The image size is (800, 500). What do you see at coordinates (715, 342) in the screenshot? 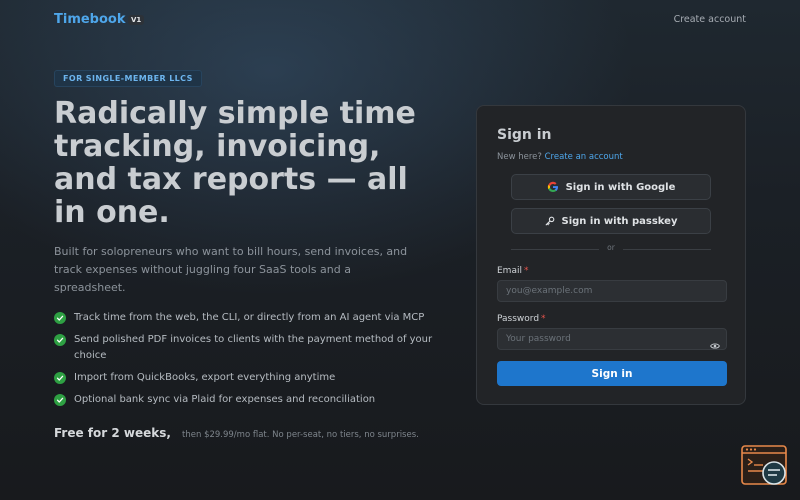
I see `eye-icon` at bounding box center [715, 342].